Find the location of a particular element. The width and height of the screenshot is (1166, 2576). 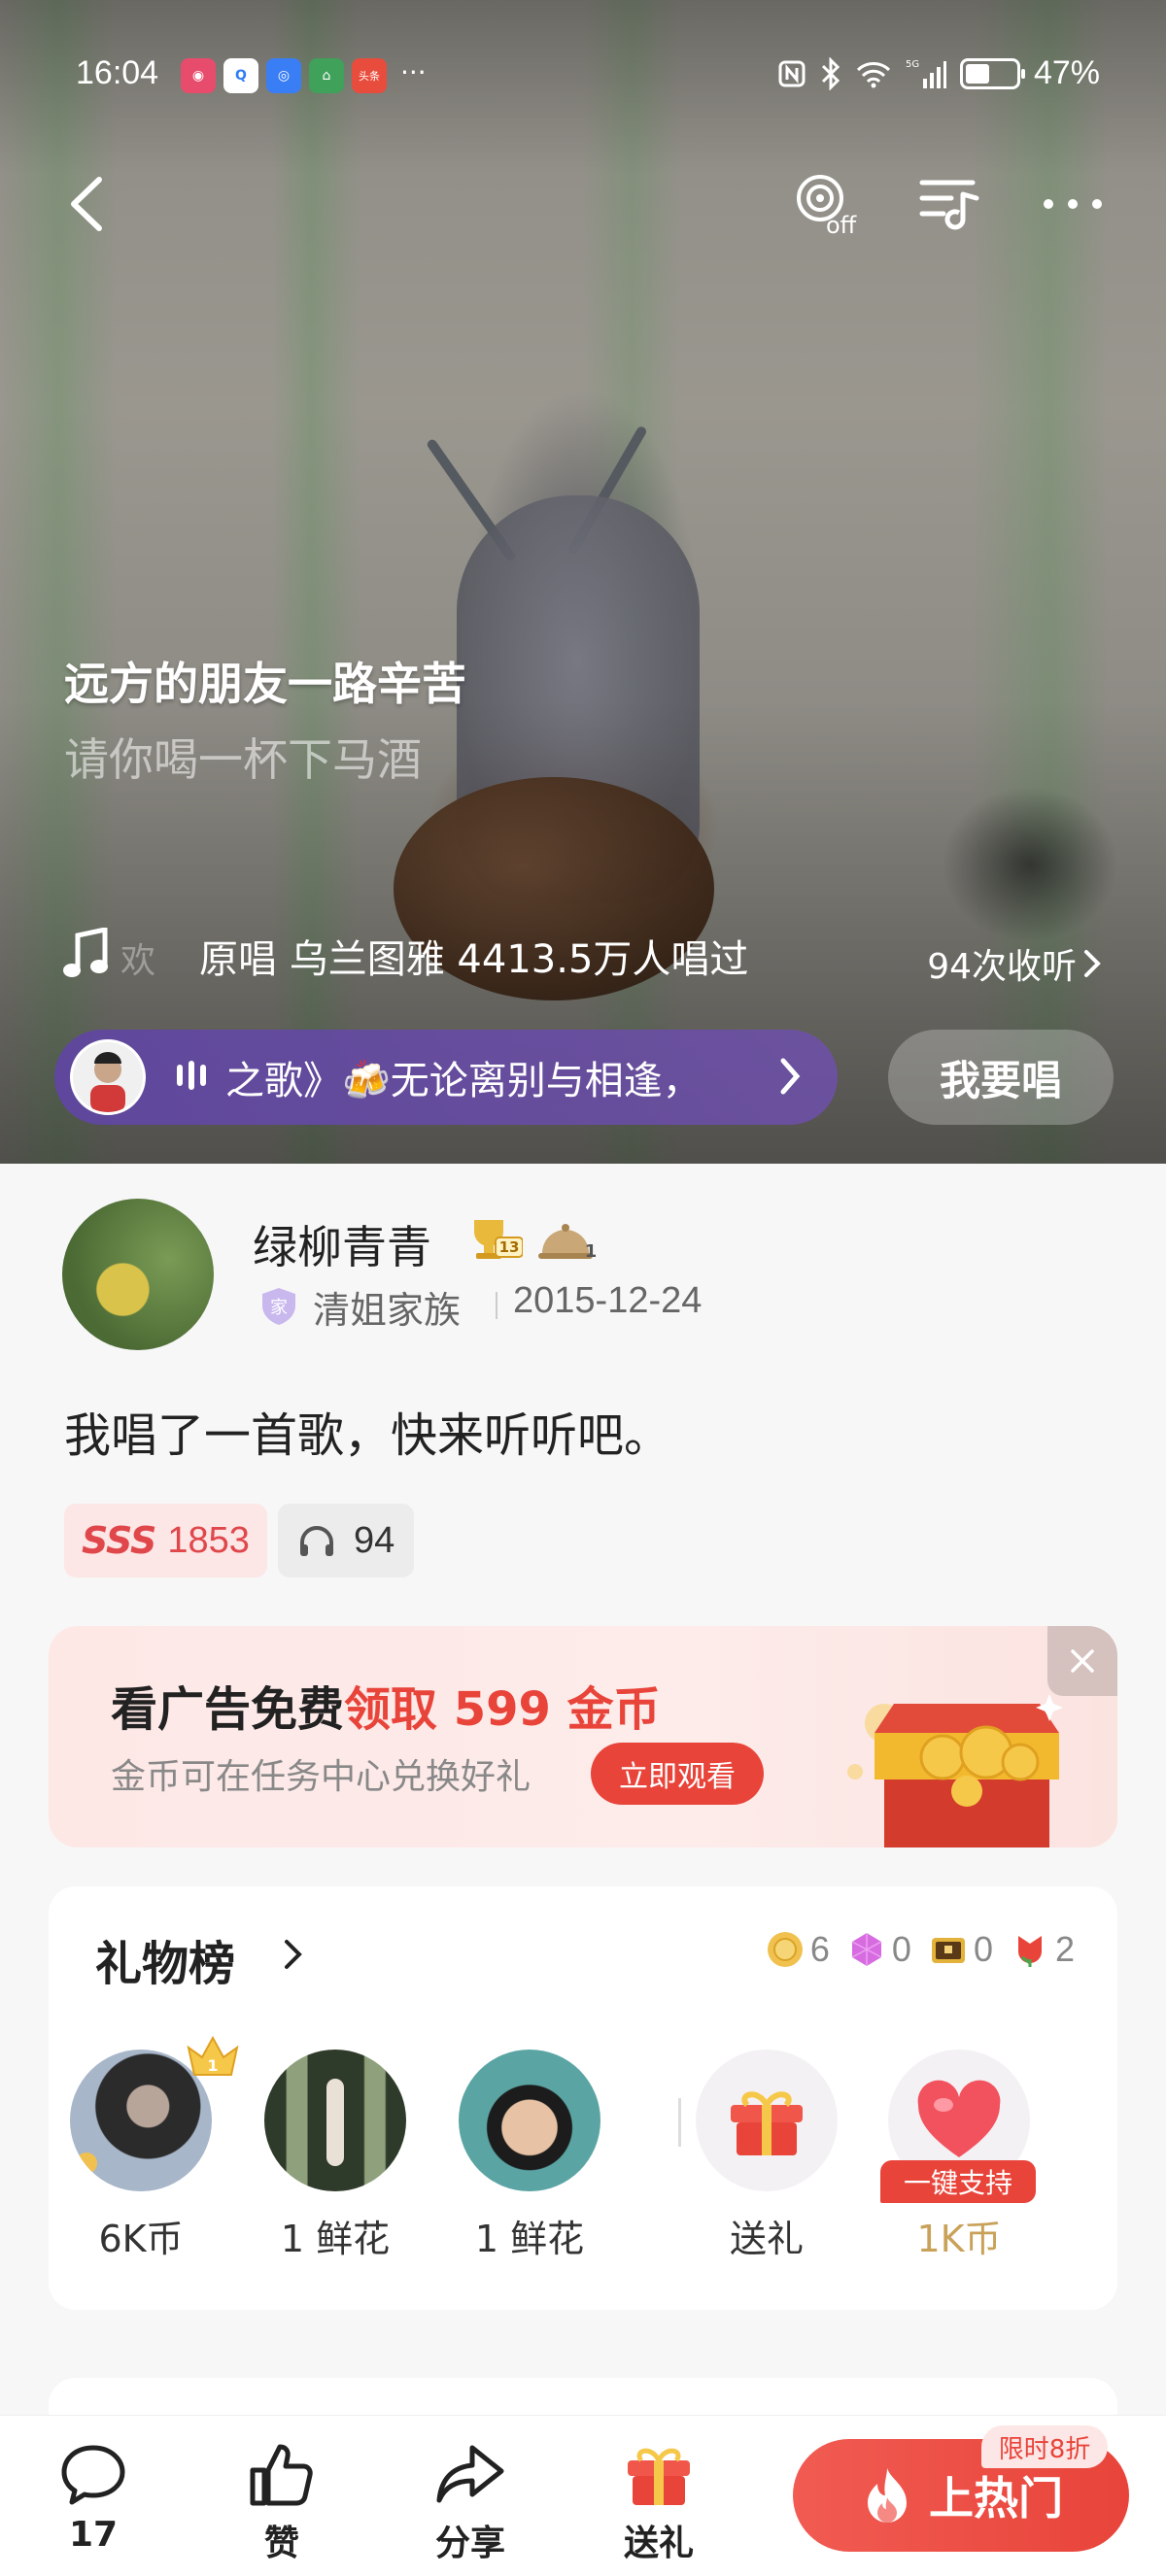

ad-title-highlight: 领取 599 金币 is located at coordinates (502, 1709).